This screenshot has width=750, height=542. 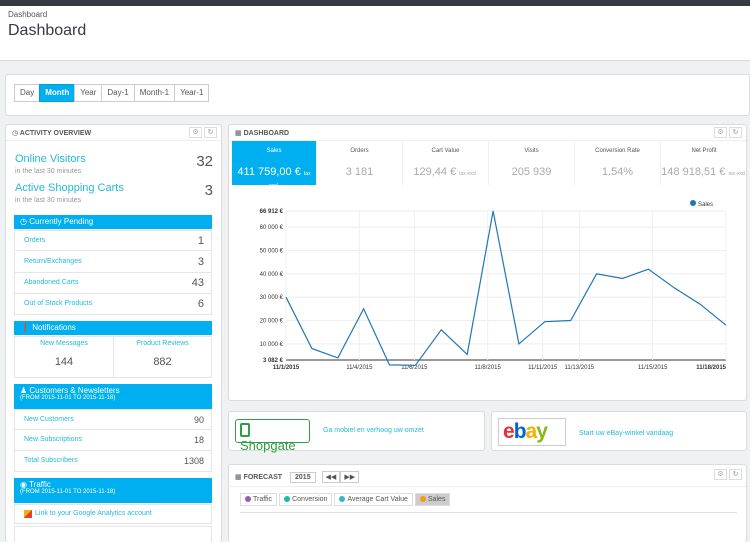 I want to click on chart-legend: Sales, so click(x=701, y=204).